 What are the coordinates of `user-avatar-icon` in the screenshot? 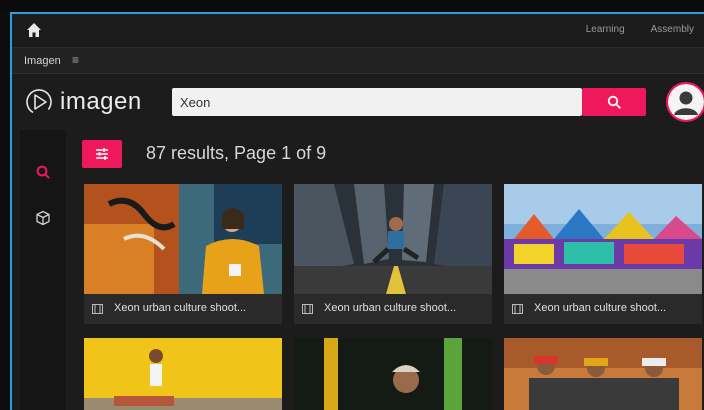 It's located at (686, 102).